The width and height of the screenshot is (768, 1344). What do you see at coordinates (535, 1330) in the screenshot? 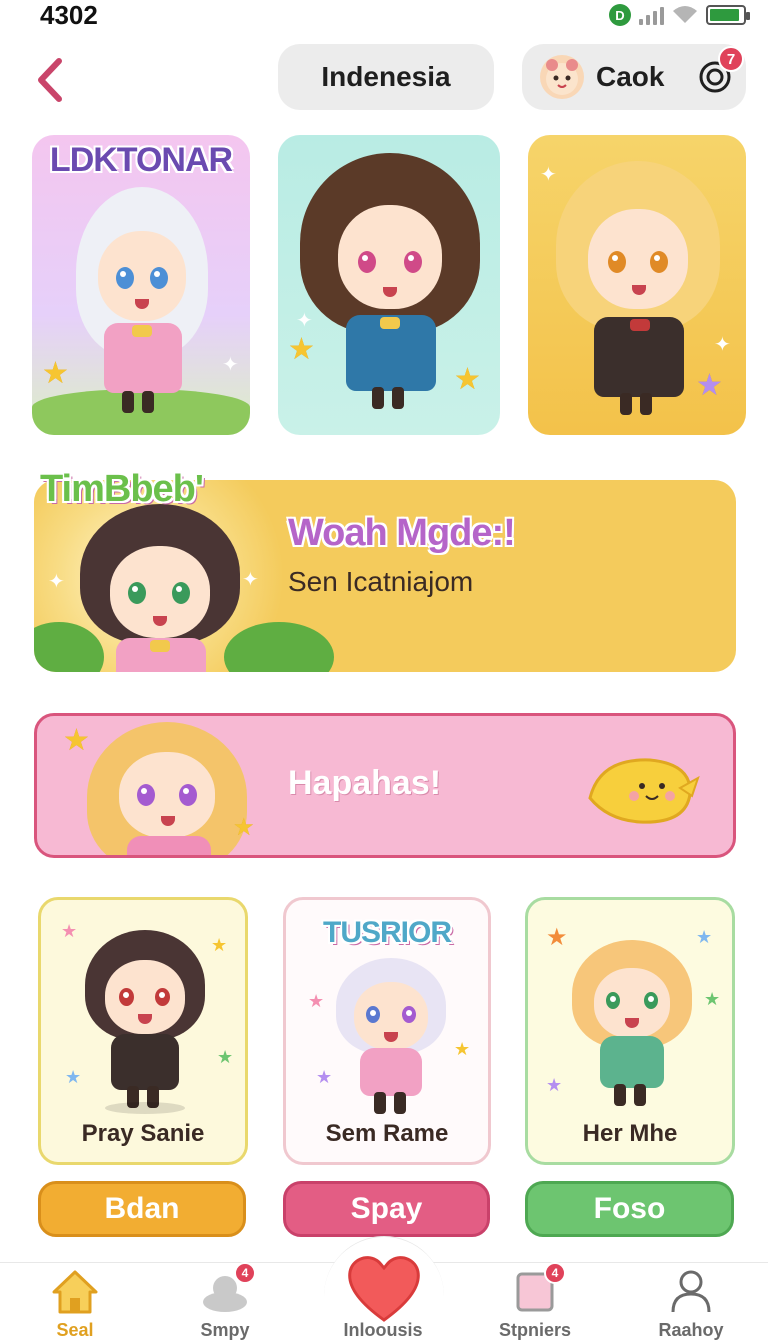
I see `nav-label: Stpniers` at bounding box center [535, 1330].